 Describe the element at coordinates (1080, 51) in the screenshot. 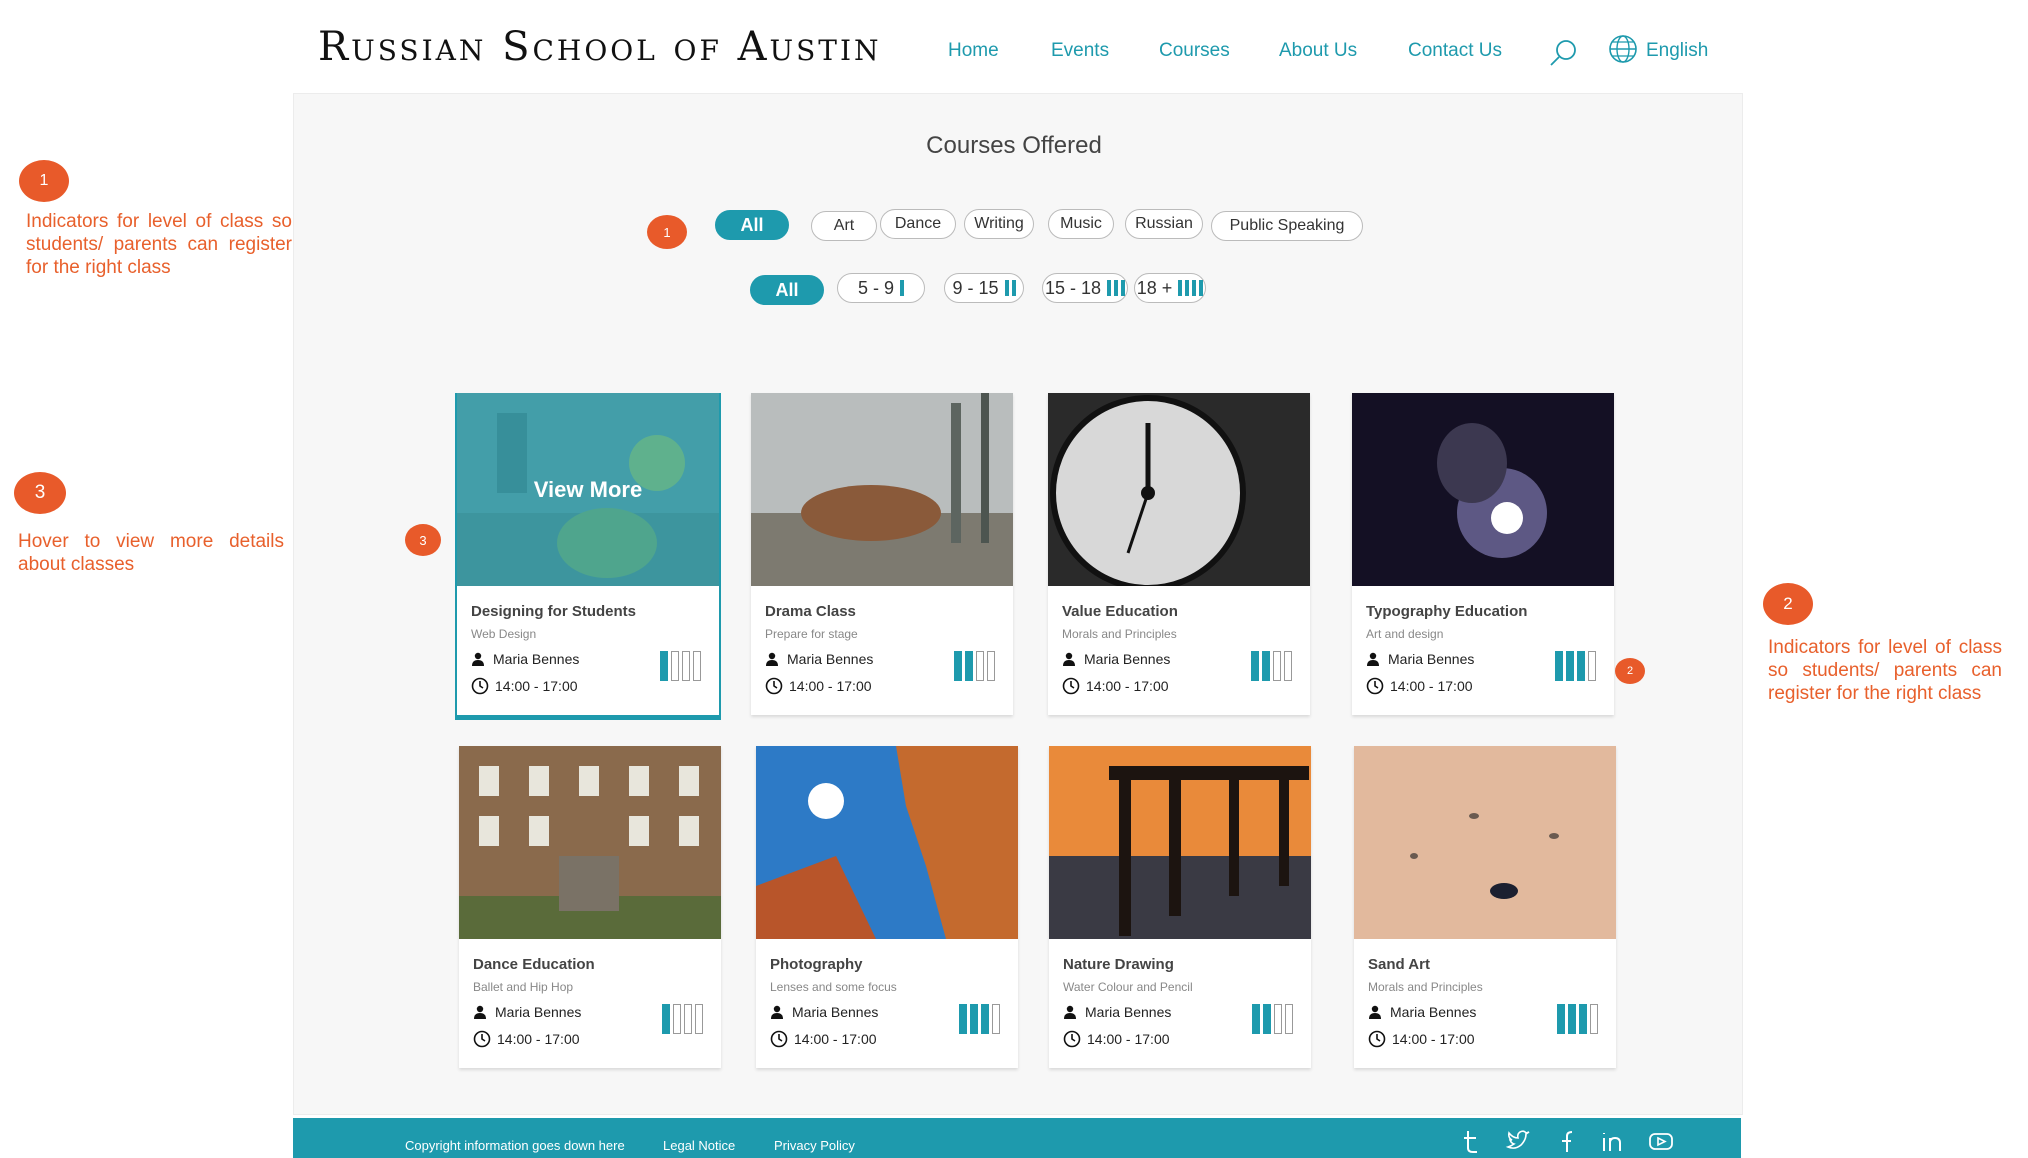

I see `nav-events: Events` at that location.